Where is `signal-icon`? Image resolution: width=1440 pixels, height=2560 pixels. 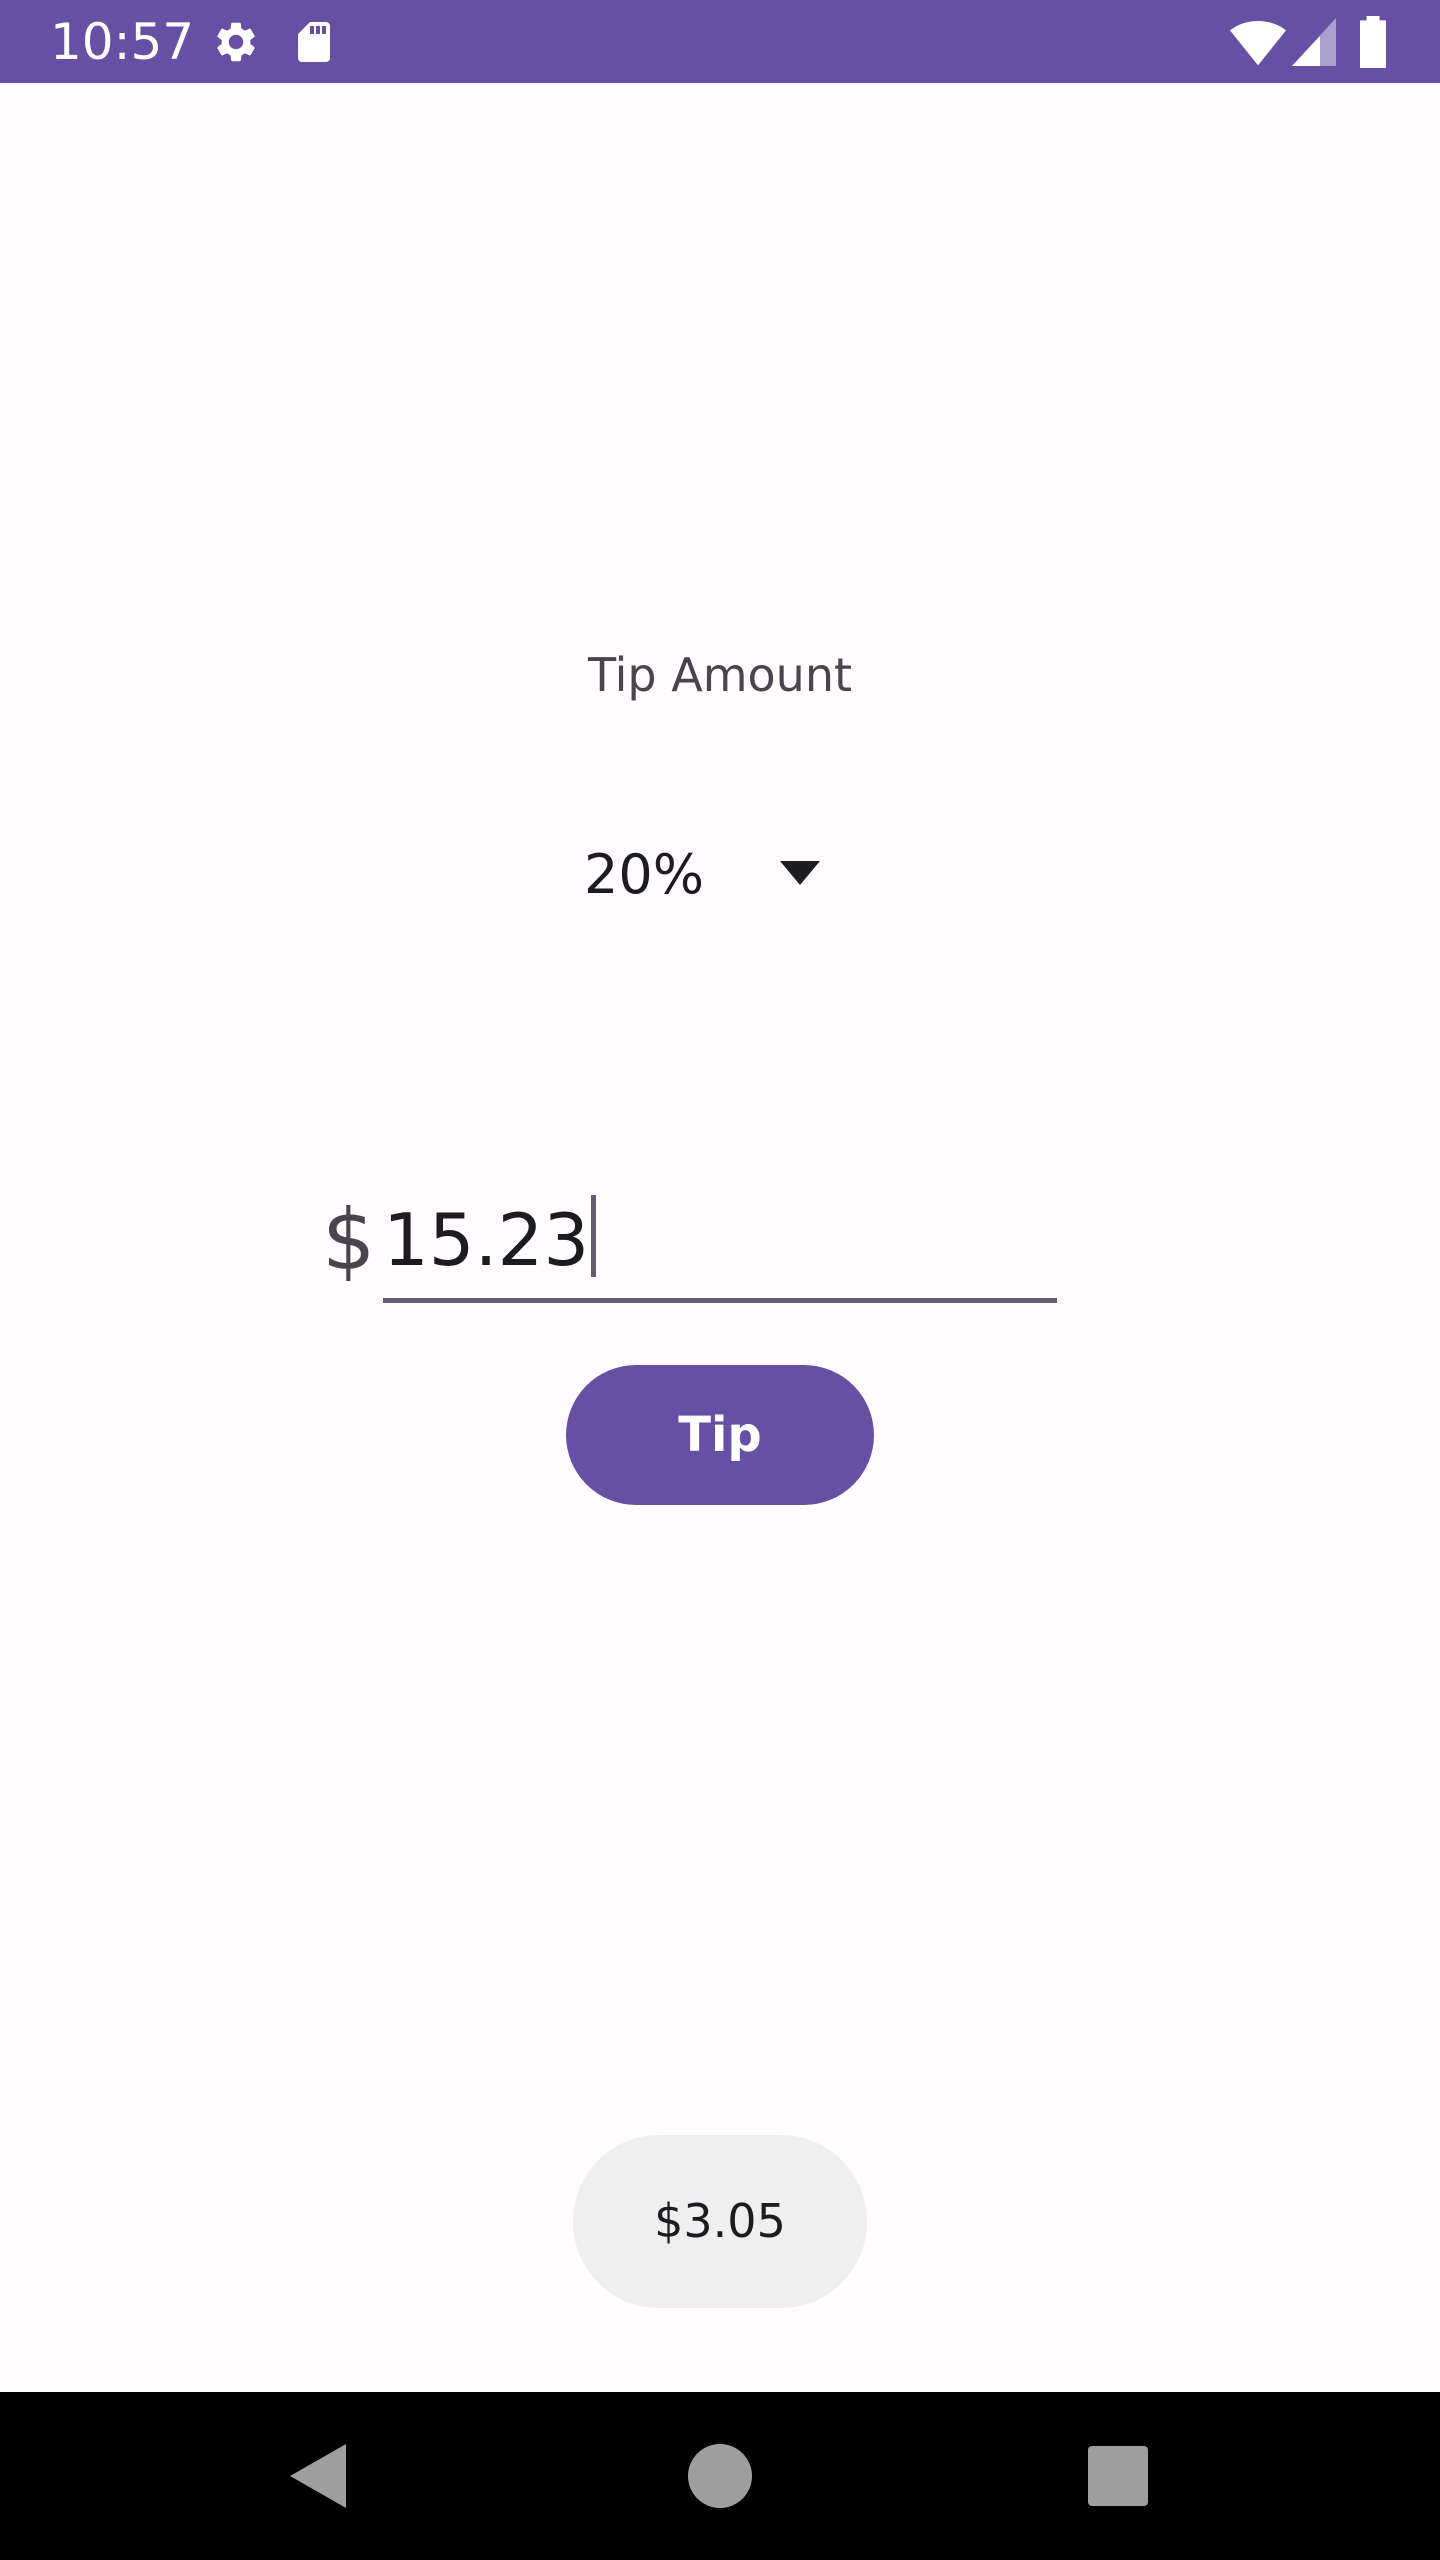
signal-icon is located at coordinates (1314, 42).